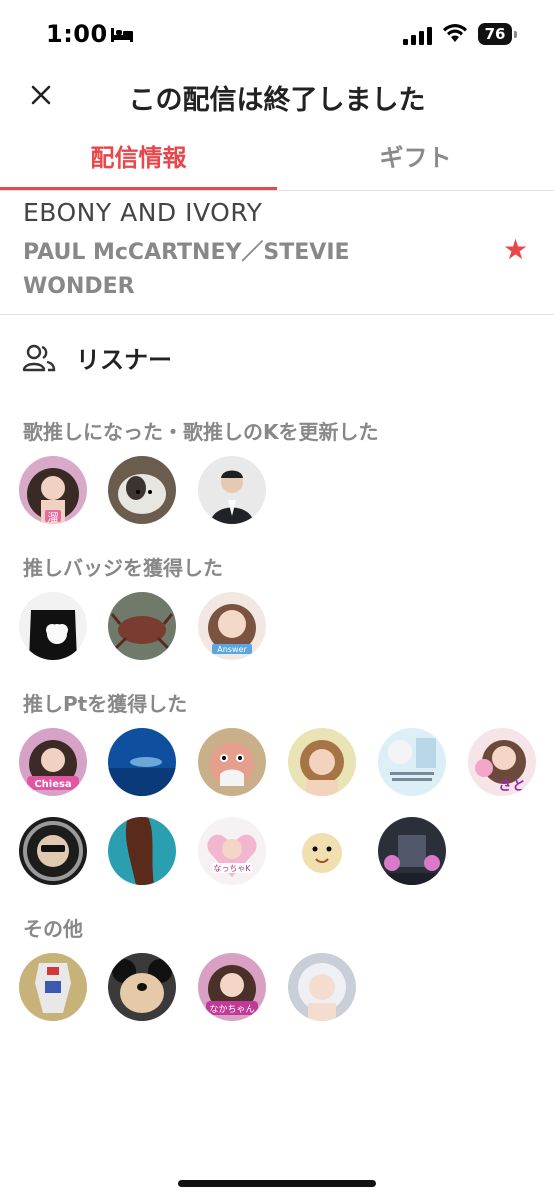  Describe the element at coordinates (277, 1183) in the screenshot. I see `home-indicator` at that location.